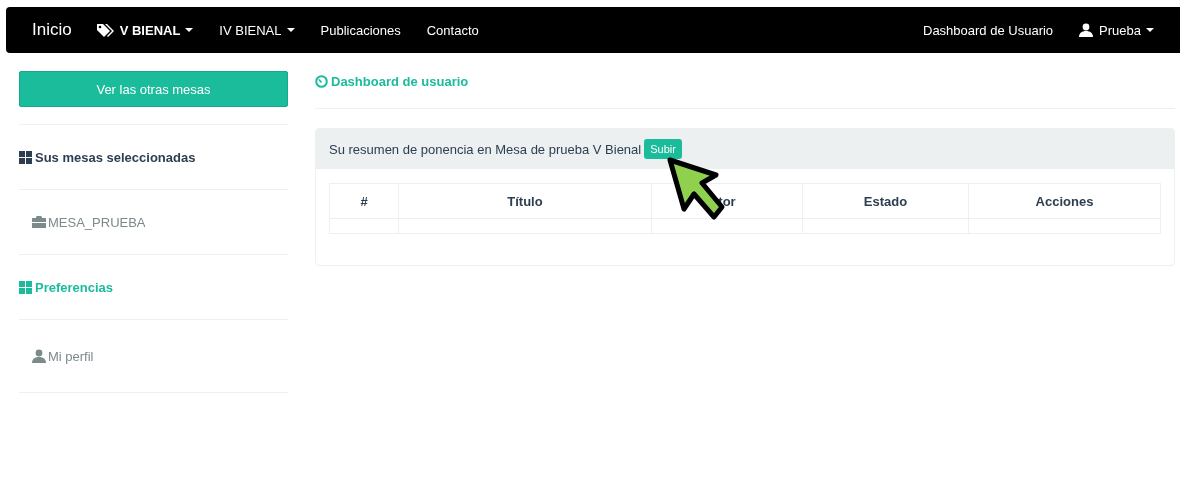 The image size is (1180, 502). What do you see at coordinates (360, 30) in the screenshot?
I see `nav-link: Publicaciones` at bounding box center [360, 30].